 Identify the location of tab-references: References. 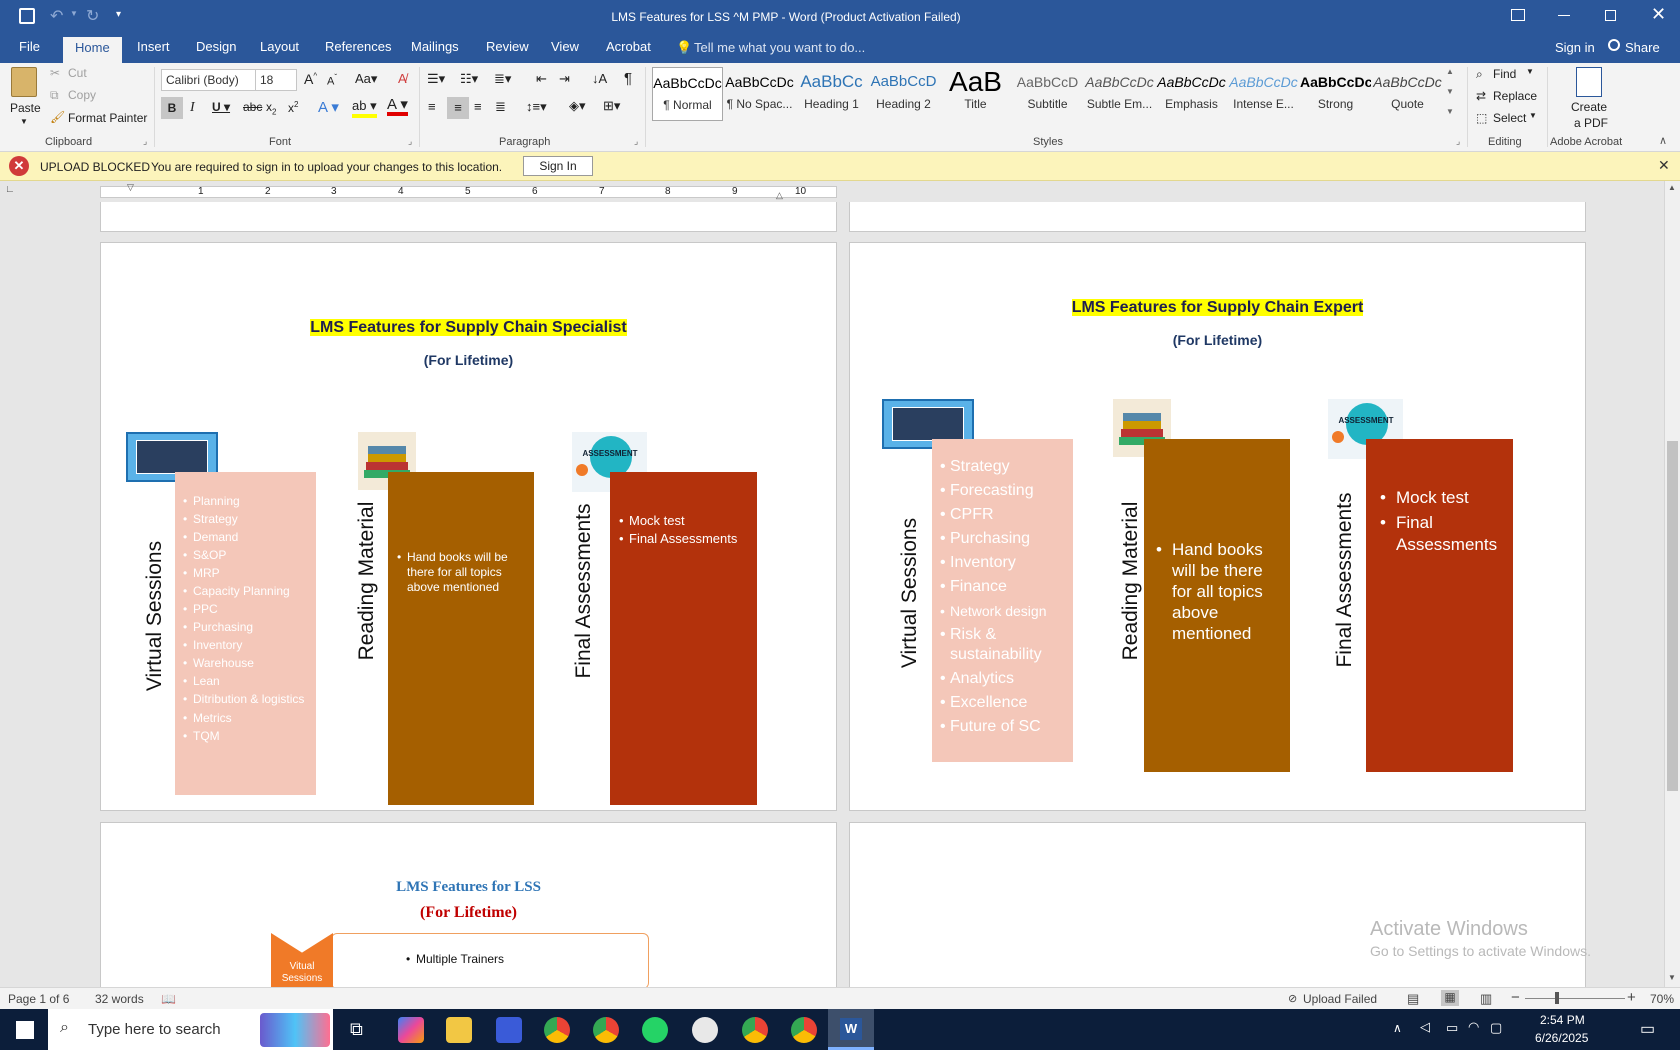
(358, 46).